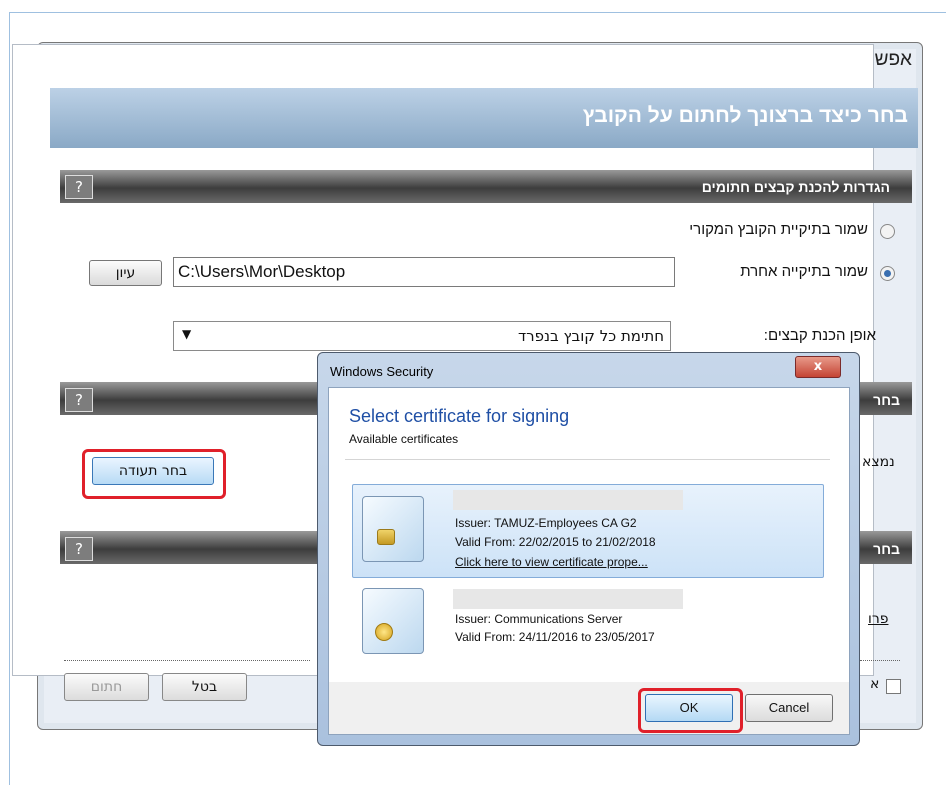  I want to click on help-button-prepare: ?, so click(79, 187).